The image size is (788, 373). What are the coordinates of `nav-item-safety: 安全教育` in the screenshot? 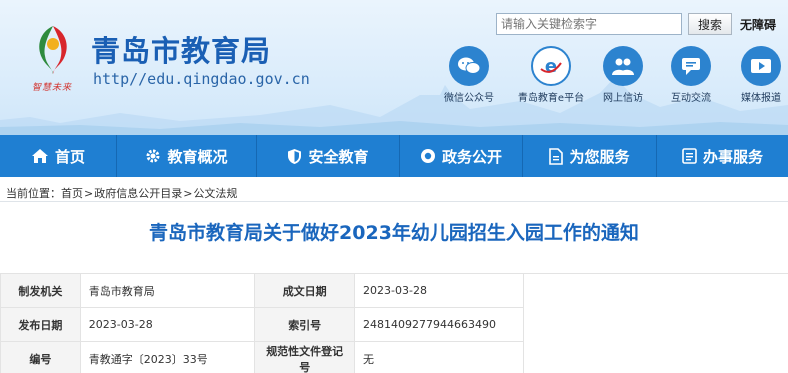 It's located at (328, 156).